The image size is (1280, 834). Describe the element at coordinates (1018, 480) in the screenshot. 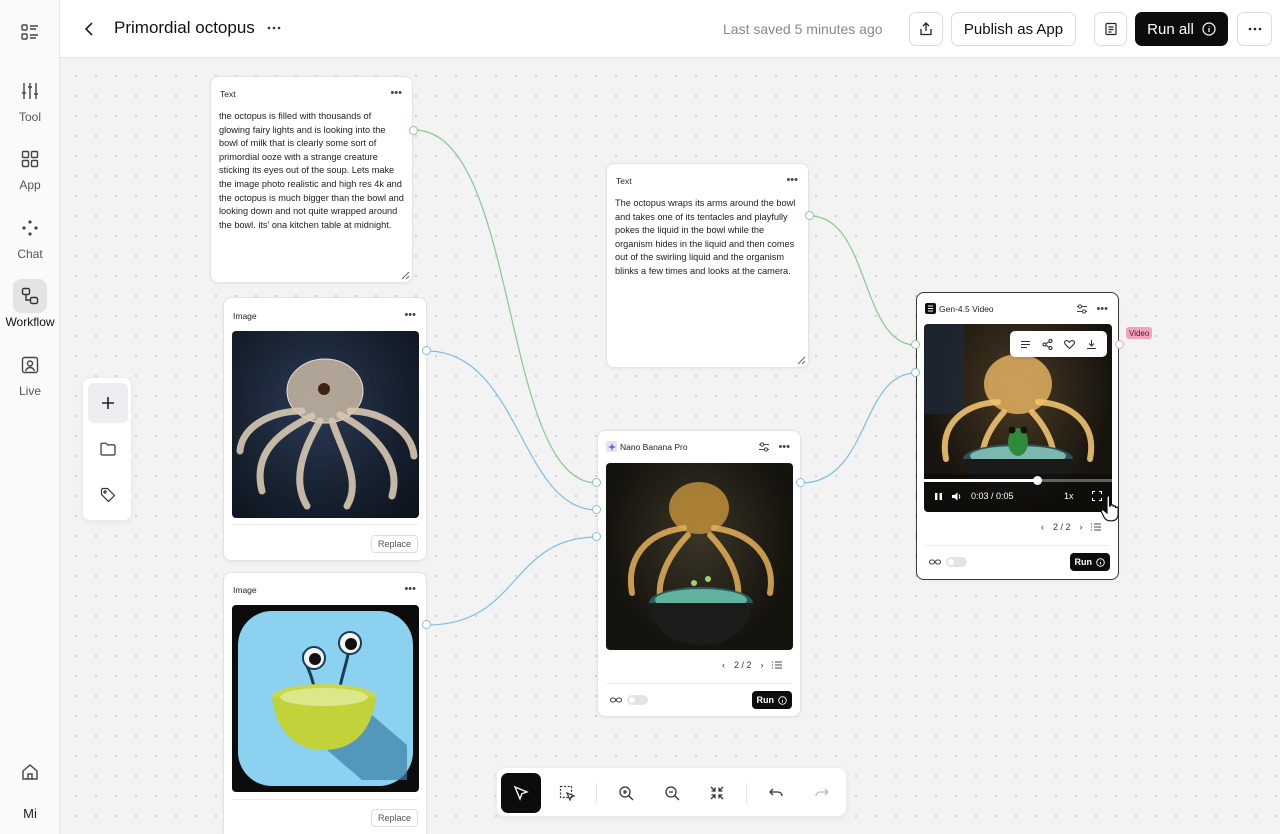

I see `video-progress-track` at that location.